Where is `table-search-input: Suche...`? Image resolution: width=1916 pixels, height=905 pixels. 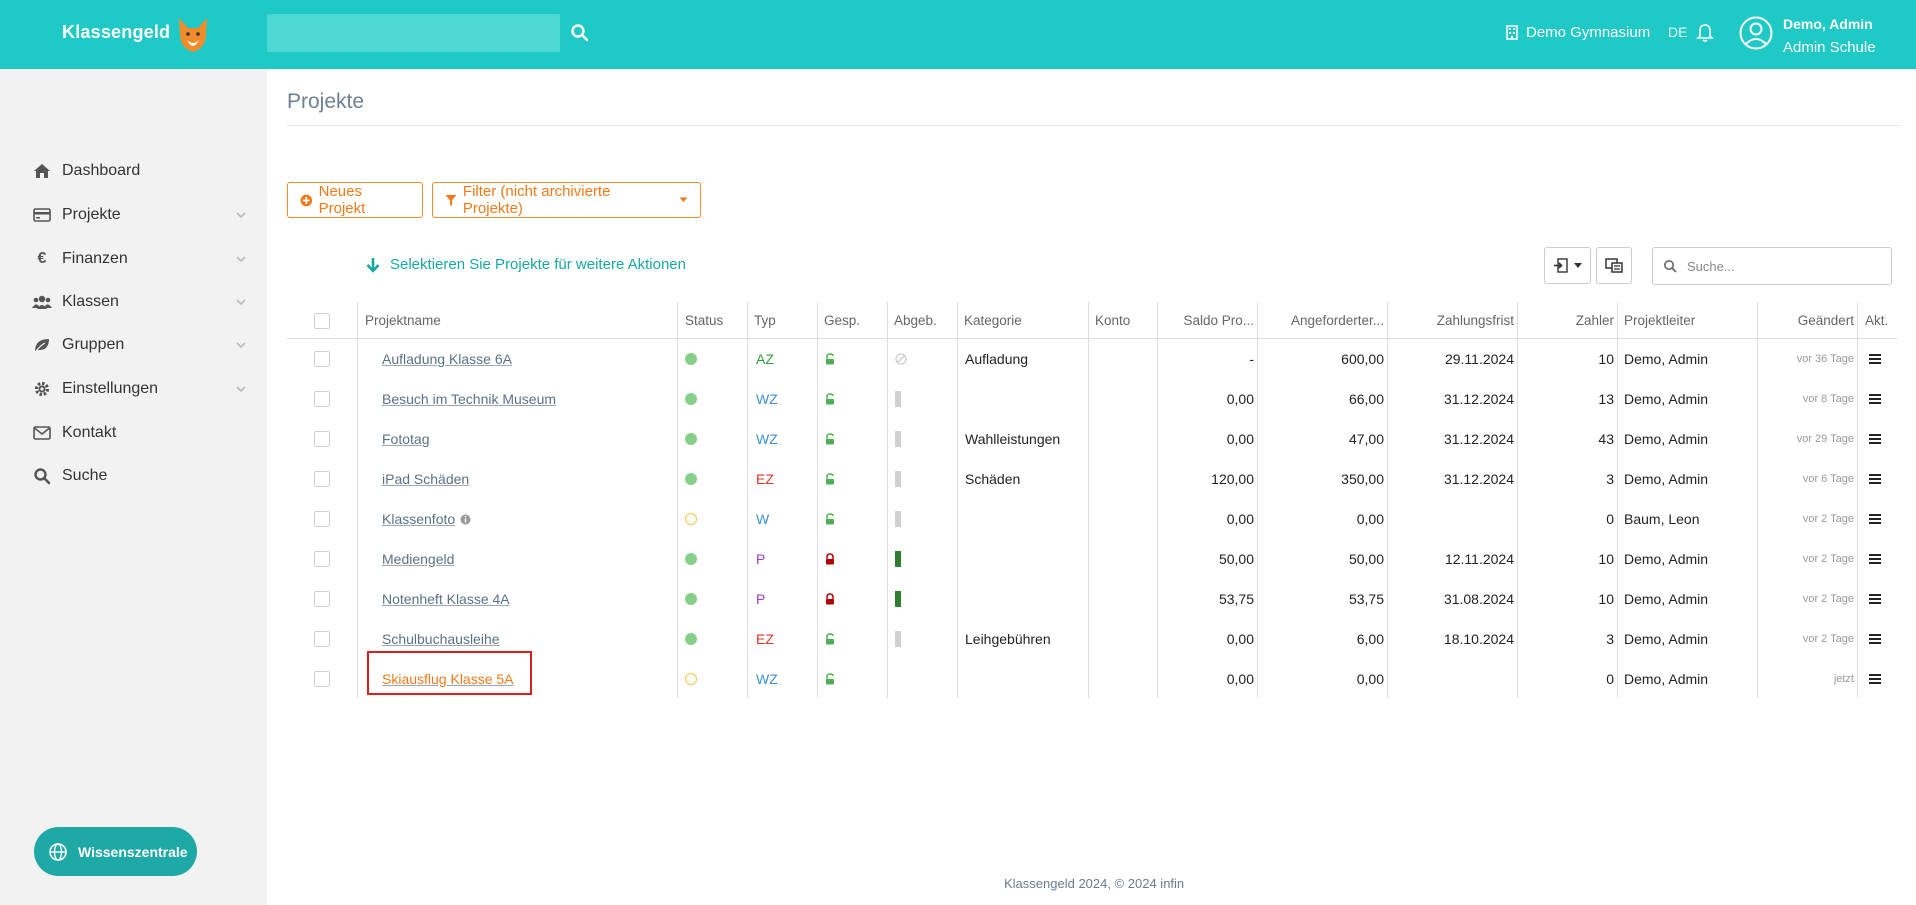
table-search-input: Suche... is located at coordinates (1772, 266).